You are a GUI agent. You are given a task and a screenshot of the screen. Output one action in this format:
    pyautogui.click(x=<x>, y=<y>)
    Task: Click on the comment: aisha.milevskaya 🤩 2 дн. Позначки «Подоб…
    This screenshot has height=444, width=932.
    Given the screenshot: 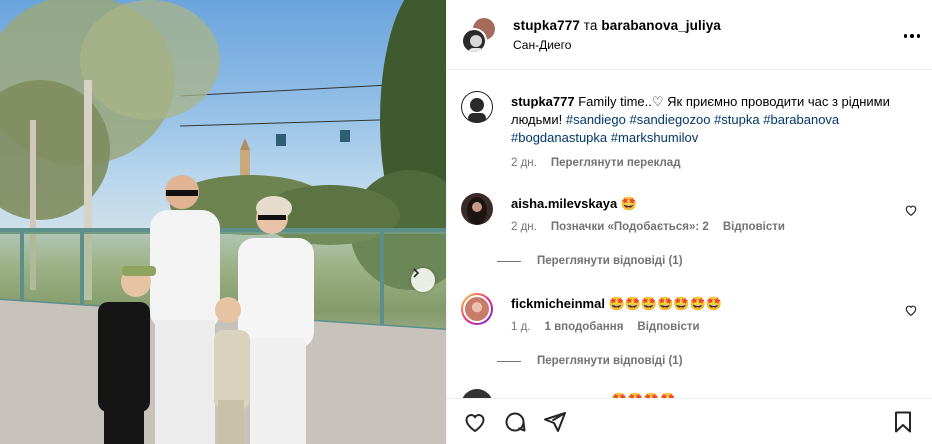 What is the action you would take?
    pyautogui.click(x=689, y=228)
    